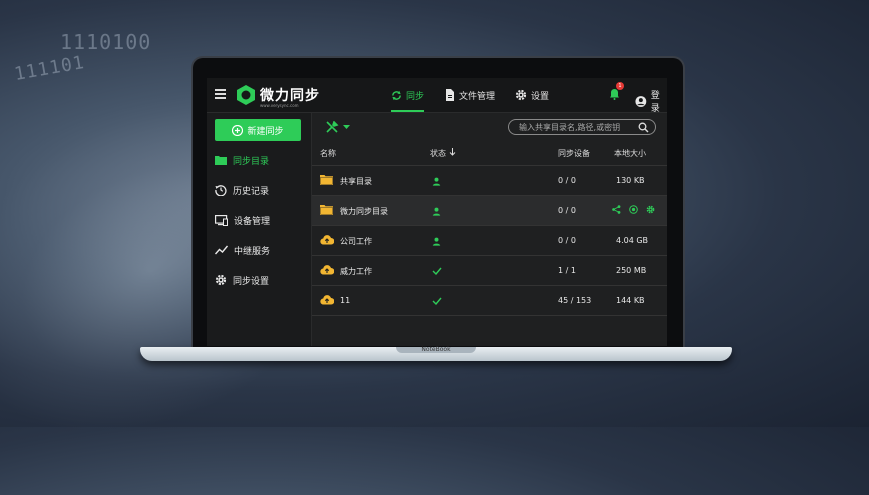 Image resolution: width=869 pixels, height=495 pixels. I want to click on table-row: 共享目录 0 / 0 130 KB, so click(489, 181).